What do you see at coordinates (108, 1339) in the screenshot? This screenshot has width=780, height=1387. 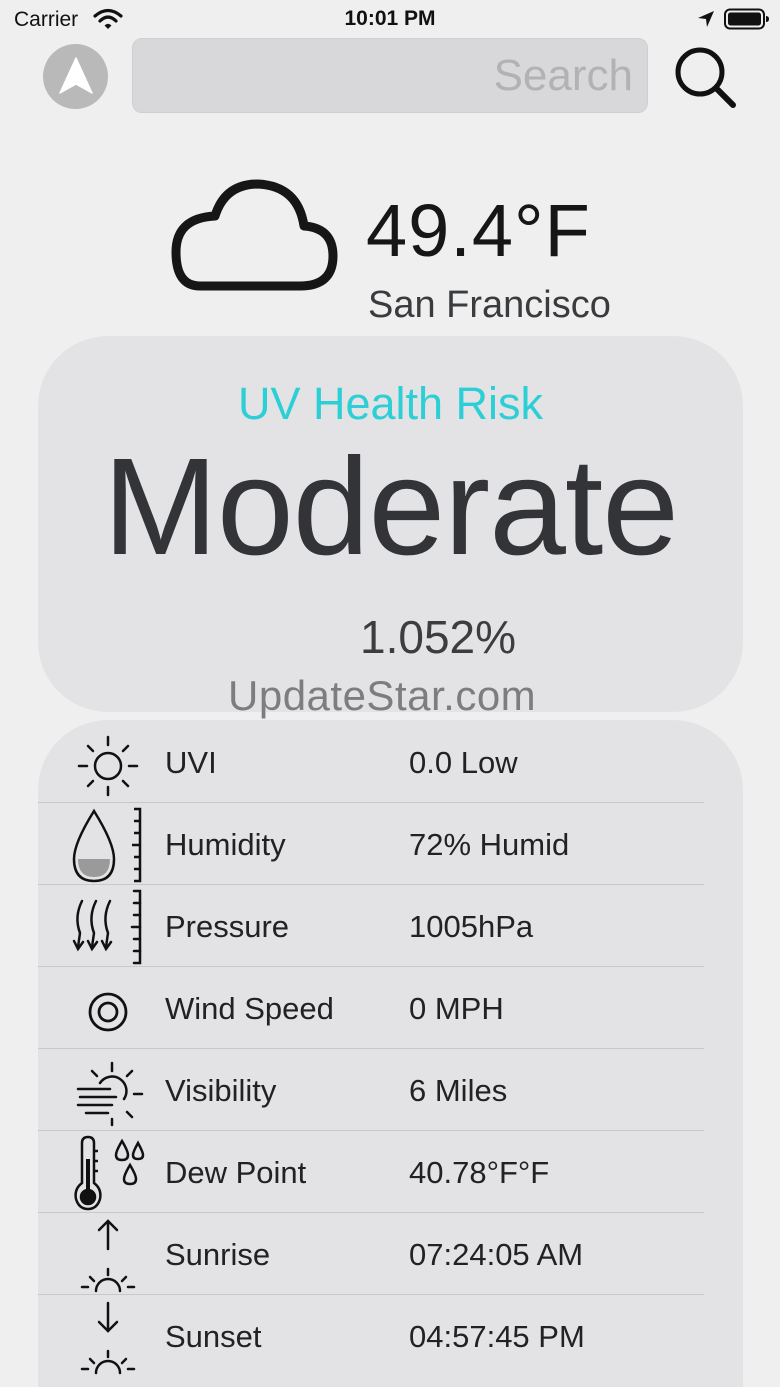 I see `sunset-icon` at bounding box center [108, 1339].